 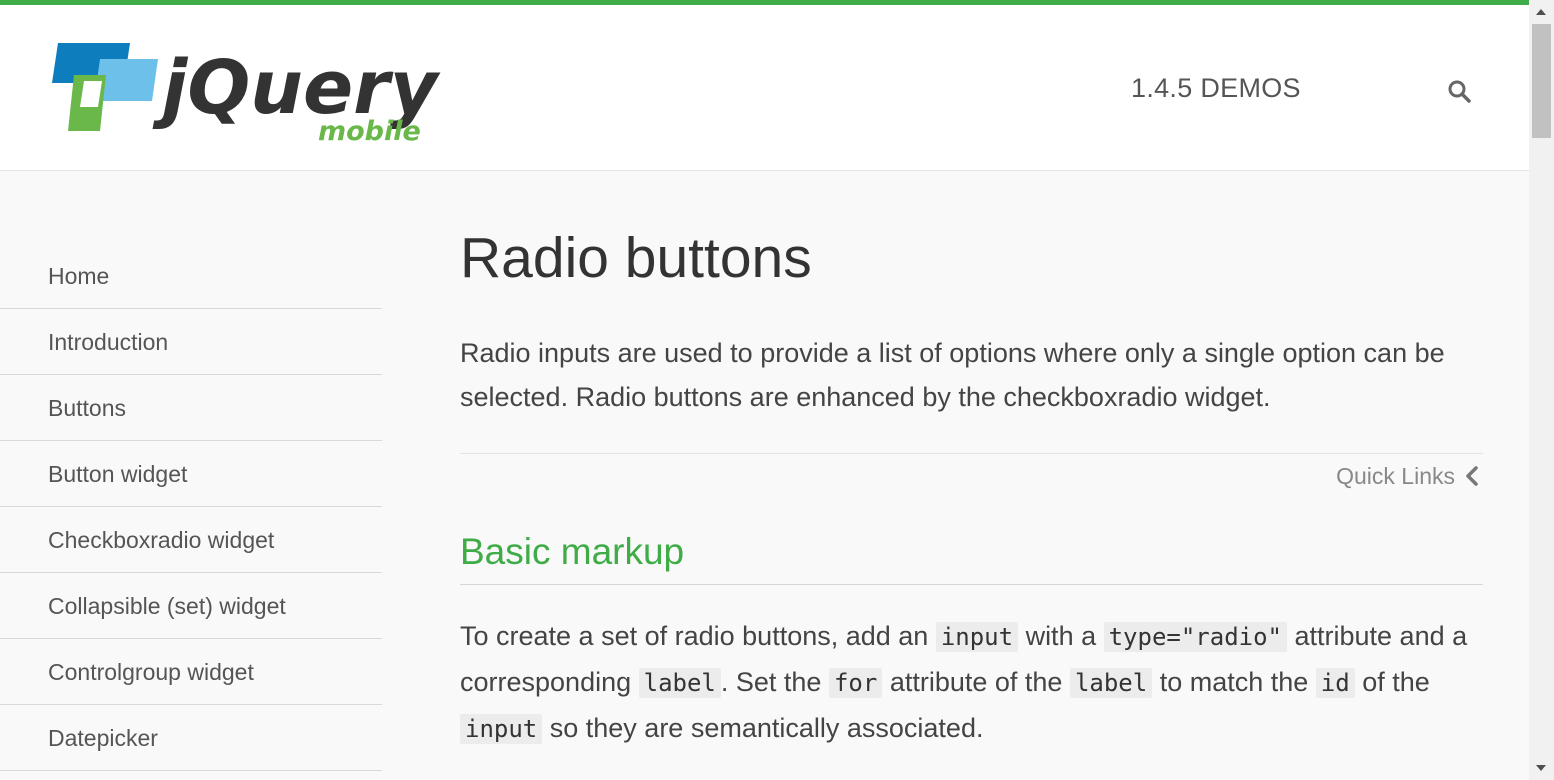 I want to click on jquery-mobile-logo: jQuery mobile, so click(x=254, y=94).